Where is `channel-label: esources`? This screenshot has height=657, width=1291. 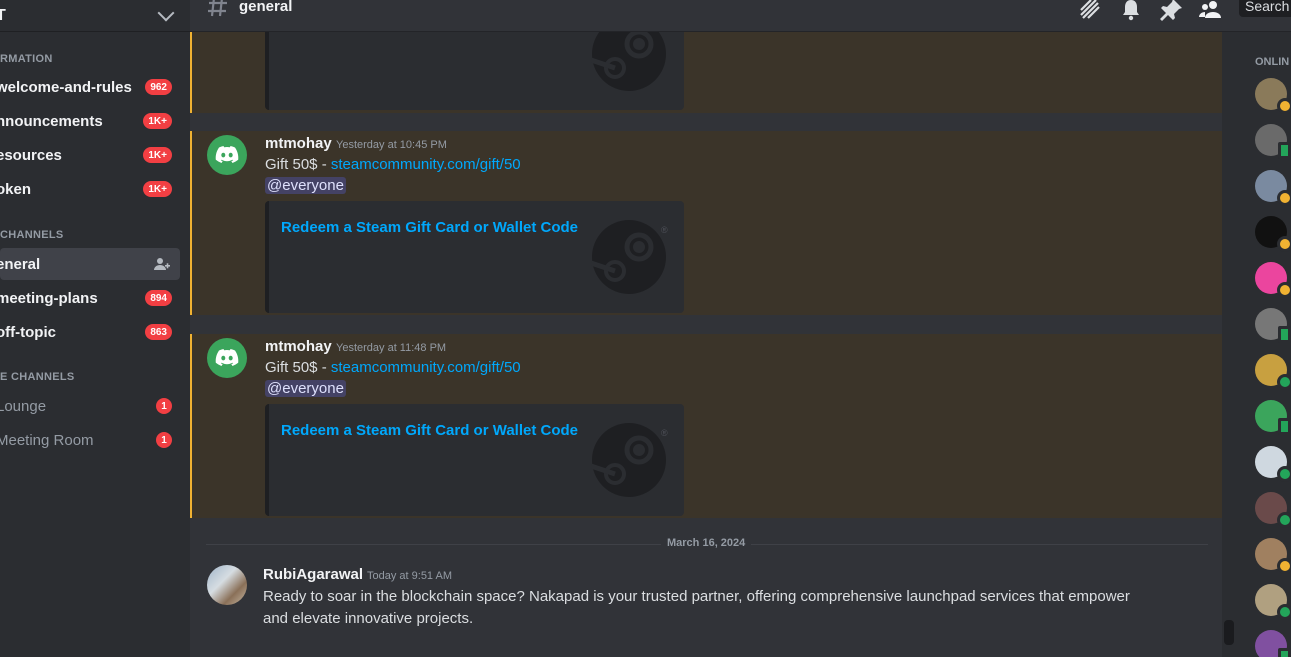 channel-label: esources is located at coordinates (31, 155).